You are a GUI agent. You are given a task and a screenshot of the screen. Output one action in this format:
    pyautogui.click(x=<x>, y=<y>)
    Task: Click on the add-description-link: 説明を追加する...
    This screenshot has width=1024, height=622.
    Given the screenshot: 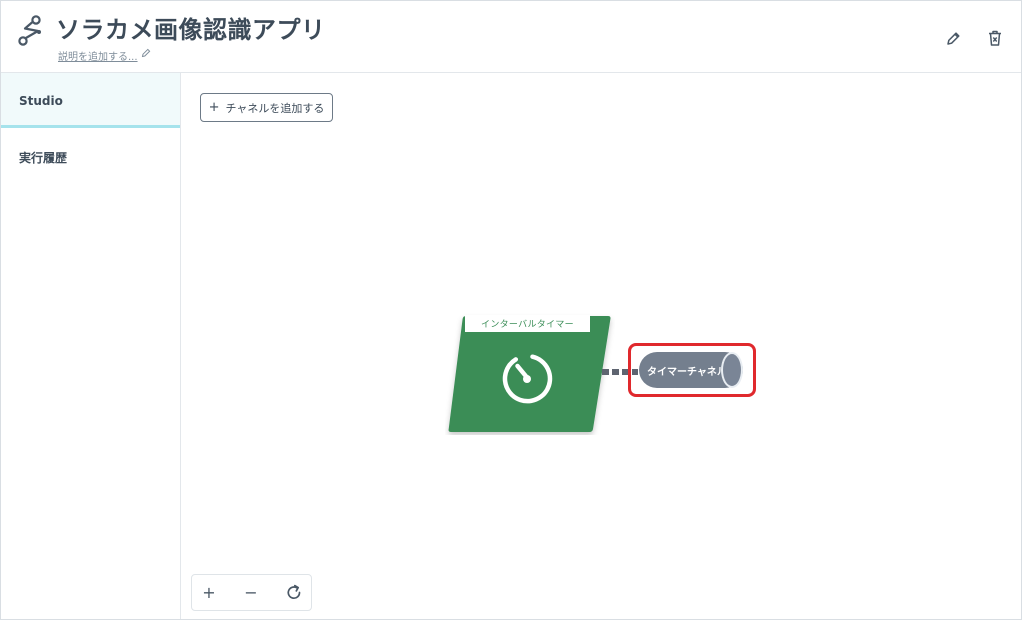 What is the action you would take?
    pyautogui.click(x=98, y=55)
    